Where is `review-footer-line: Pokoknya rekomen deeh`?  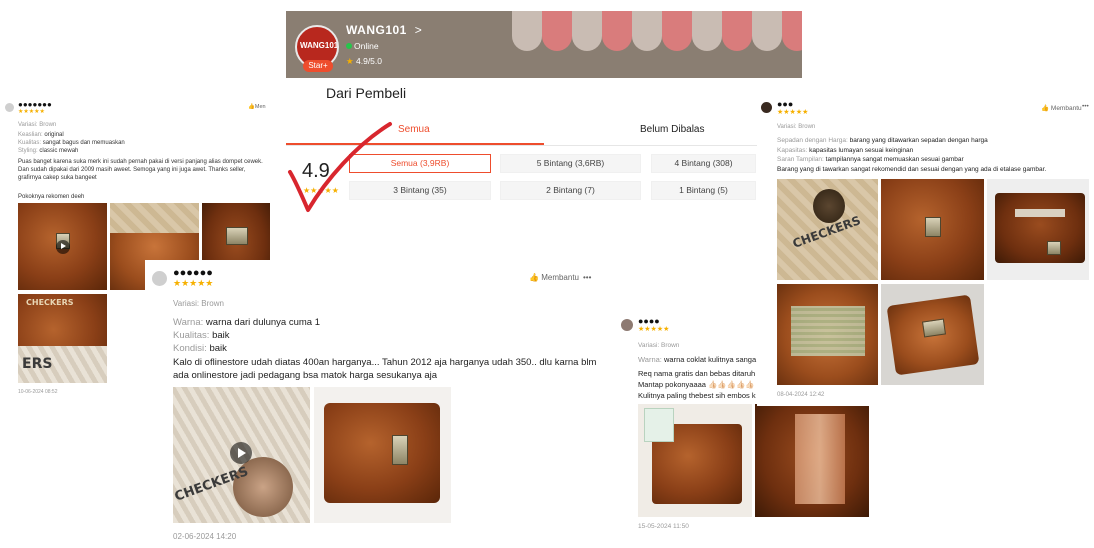
review-footer-line: Pokoknya rekomen deeh is located at coordinates (51, 197).